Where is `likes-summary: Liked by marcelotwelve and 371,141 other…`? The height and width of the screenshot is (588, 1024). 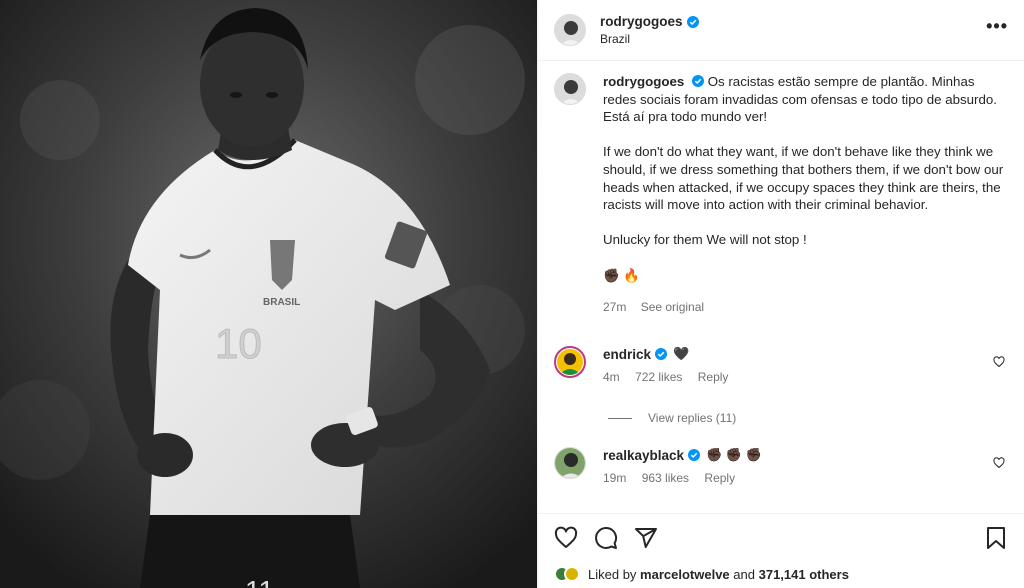 likes-summary: Liked by marcelotwelve and 371,141 other… is located at coordinates (701, 574).